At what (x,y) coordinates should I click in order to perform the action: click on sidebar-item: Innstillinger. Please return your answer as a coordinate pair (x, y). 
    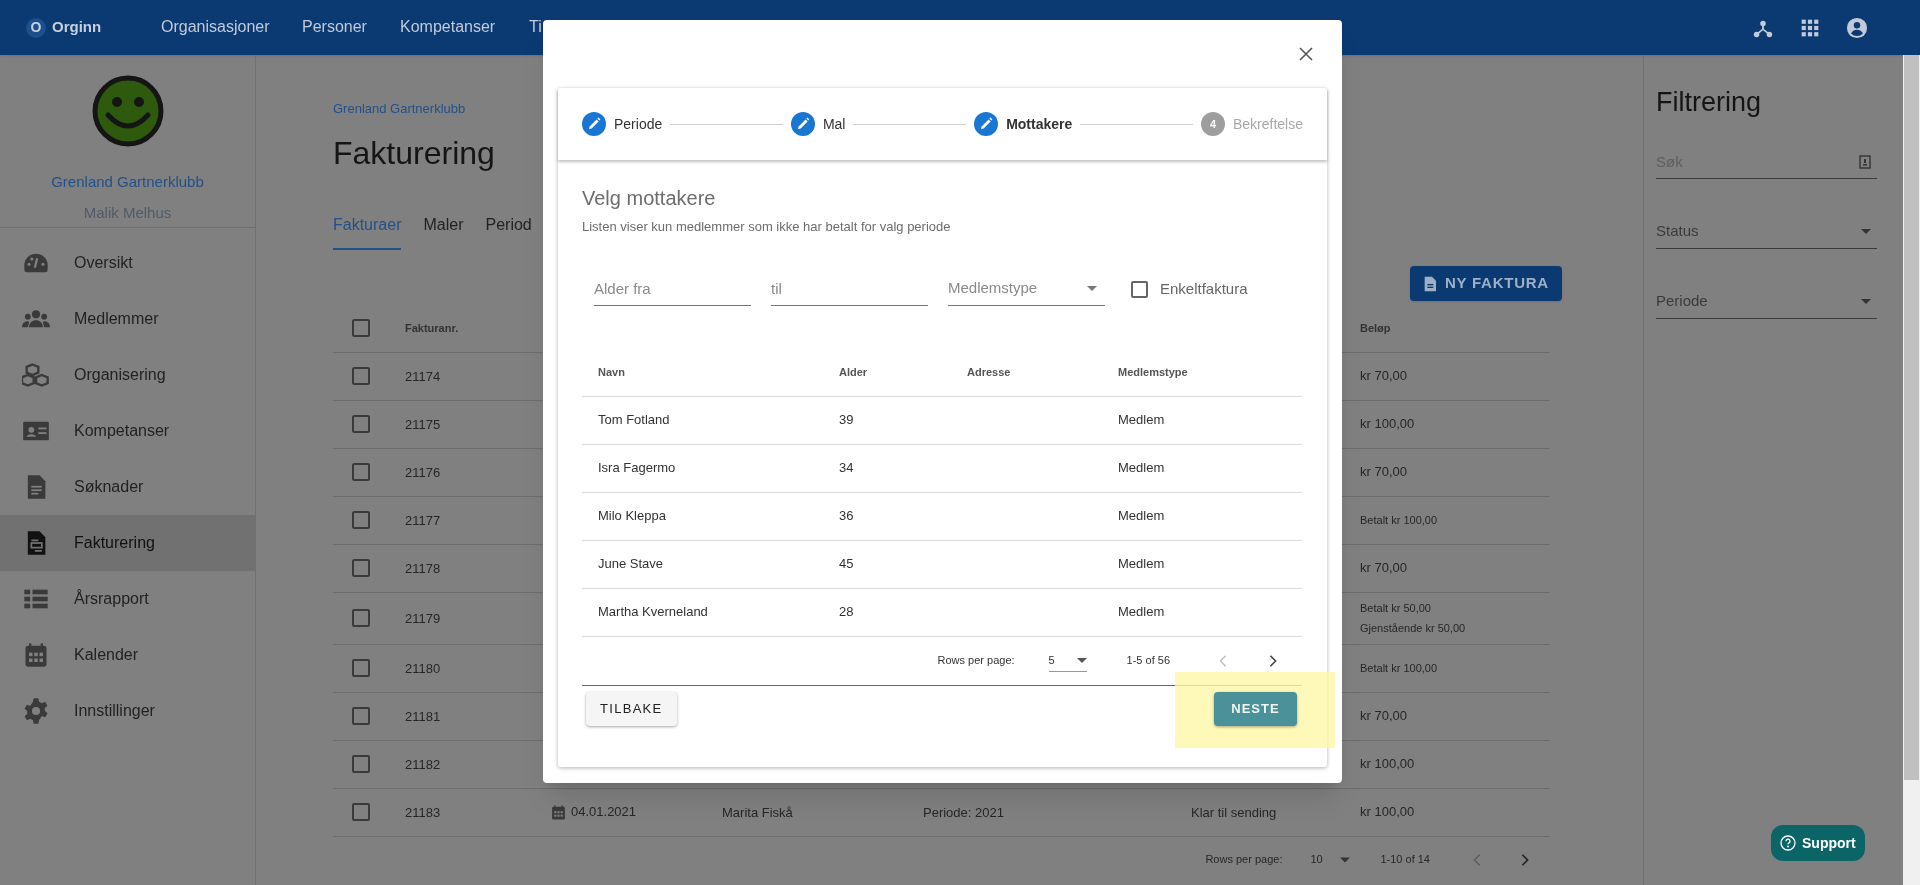
    Looking at the image, I should click on (127, 711).